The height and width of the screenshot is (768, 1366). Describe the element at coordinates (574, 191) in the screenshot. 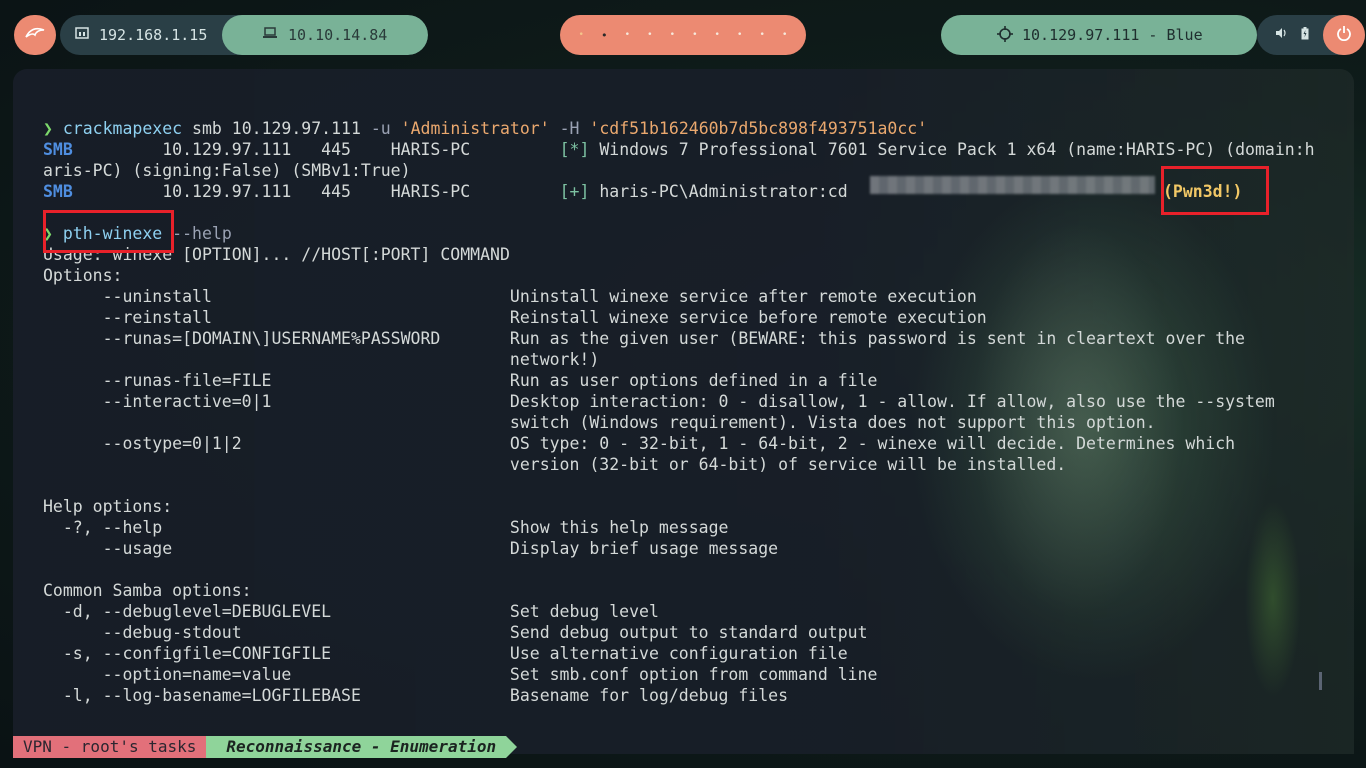

I see `success-marker: [+]` at that location.